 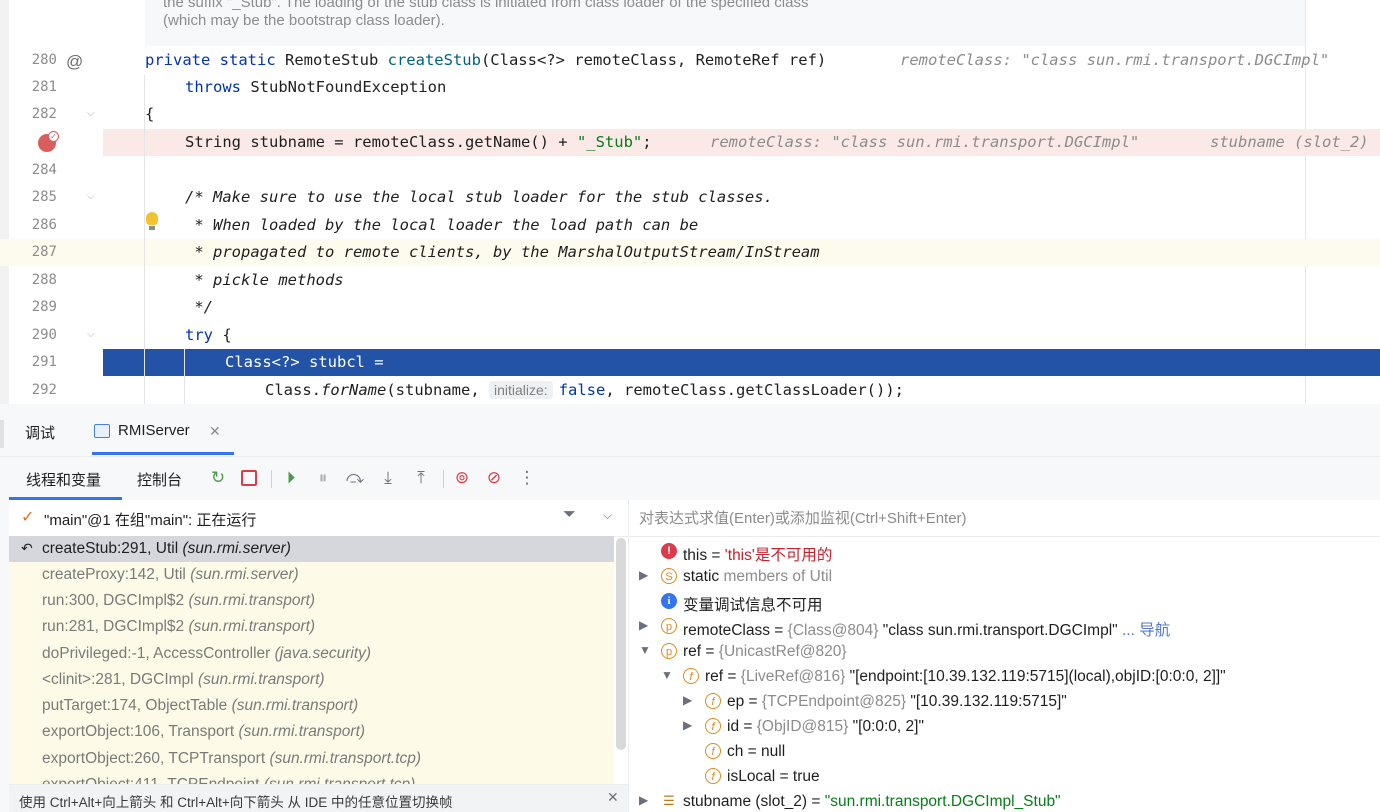 What do you see at coordinates (218, 478) in the screenshot?
I see `rerun-icon: ↻` at bounding box center [218, 478].